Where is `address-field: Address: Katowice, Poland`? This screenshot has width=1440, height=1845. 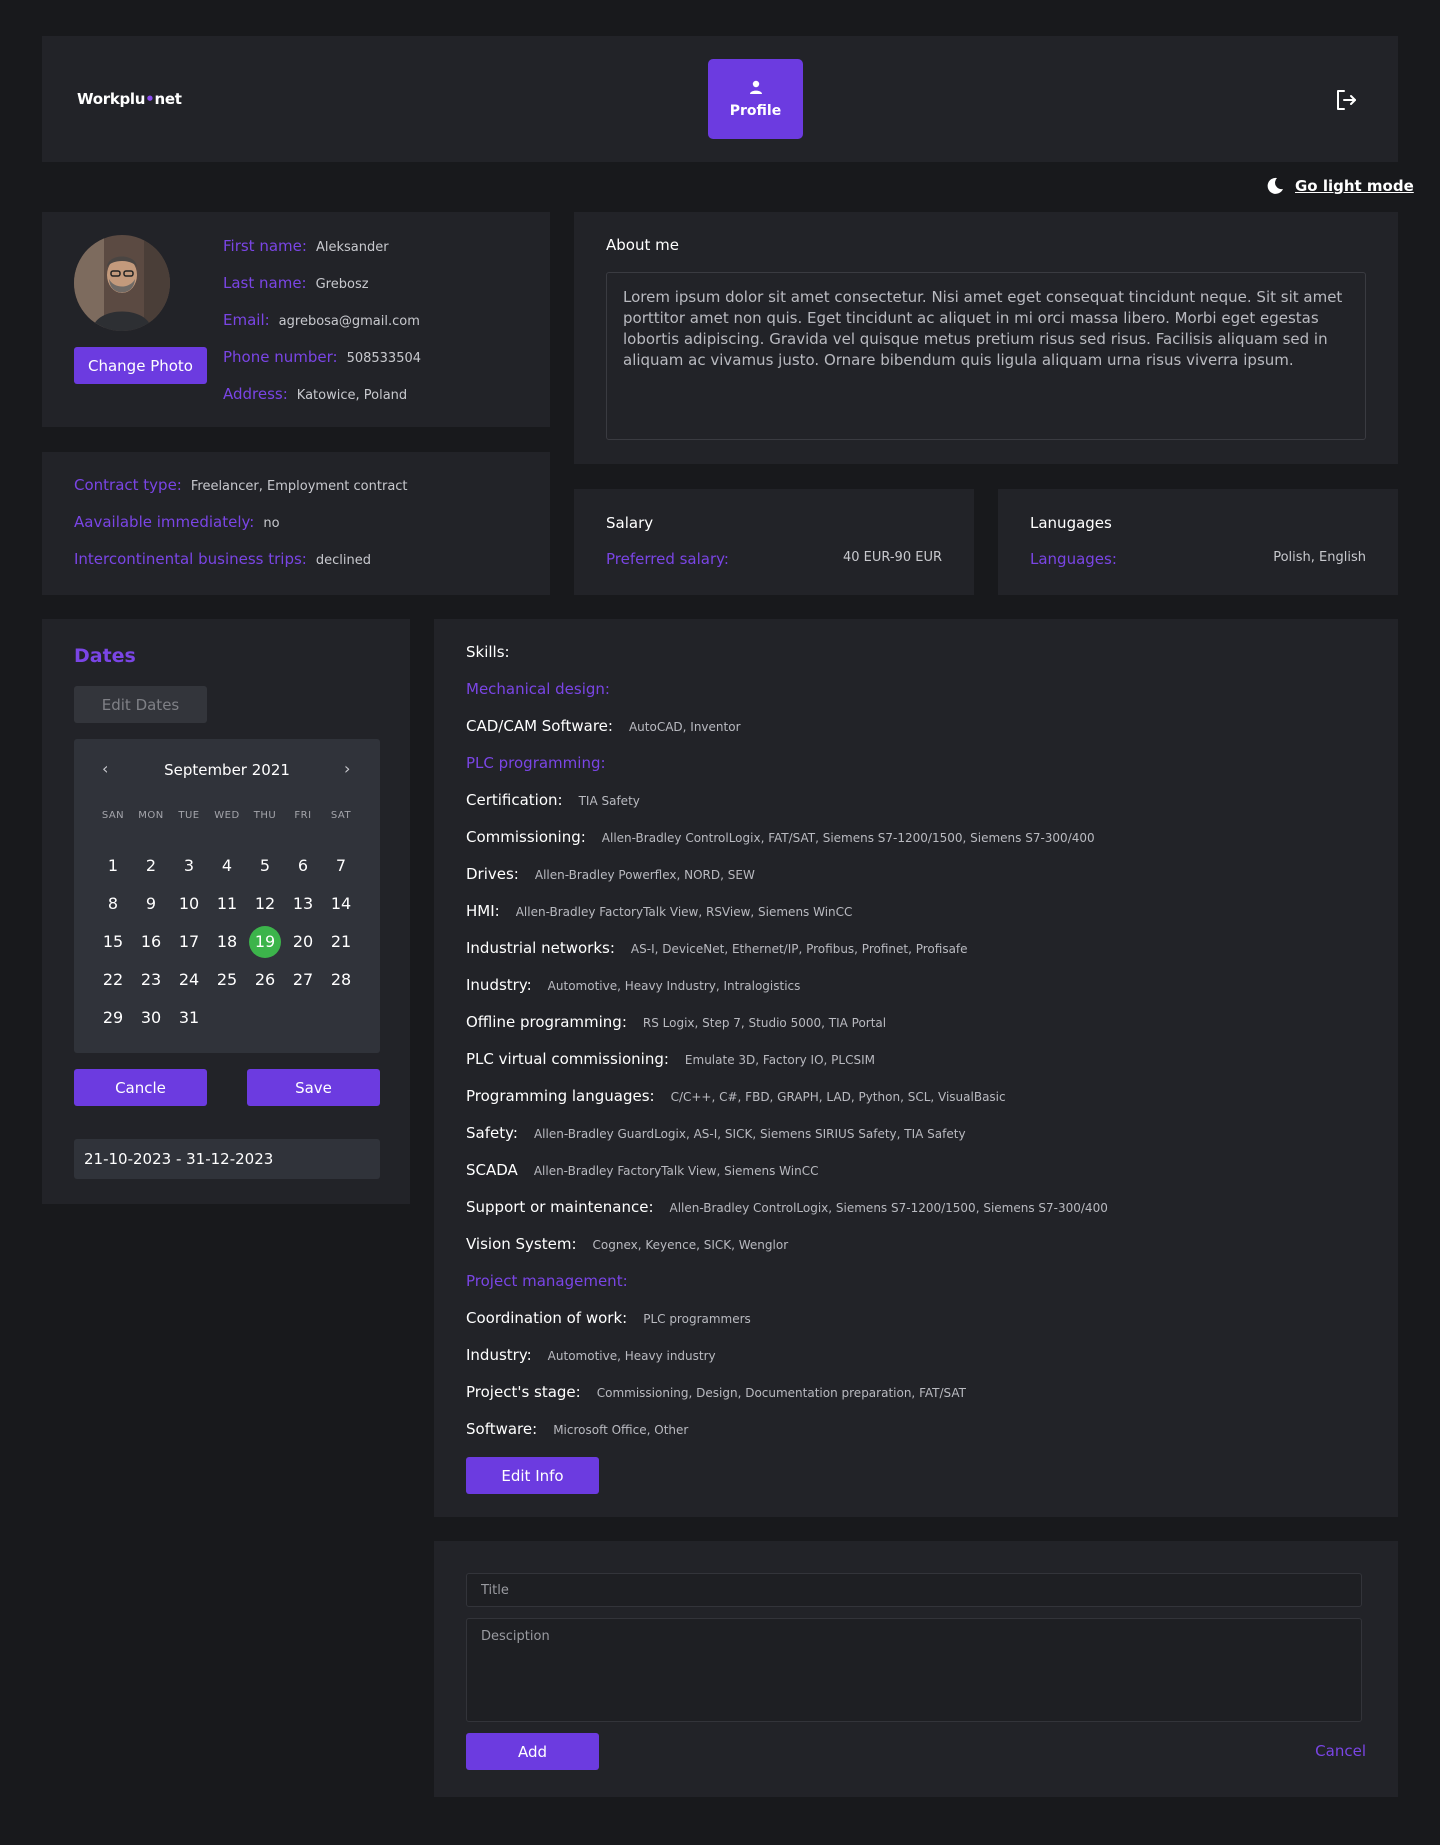 address-field: Address: Katowice, Poland is located at coordinates (315, 394).